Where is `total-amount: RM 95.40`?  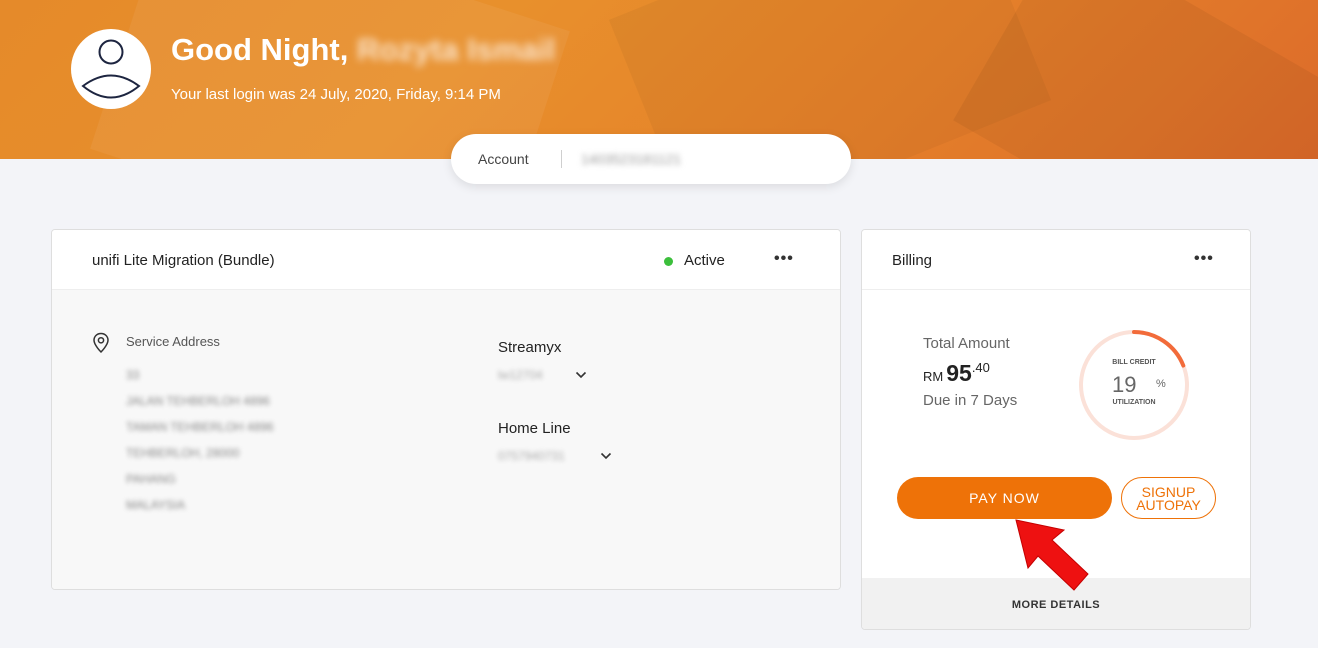 total-amount: RM 95.40 is located at coordinates (956, 373).